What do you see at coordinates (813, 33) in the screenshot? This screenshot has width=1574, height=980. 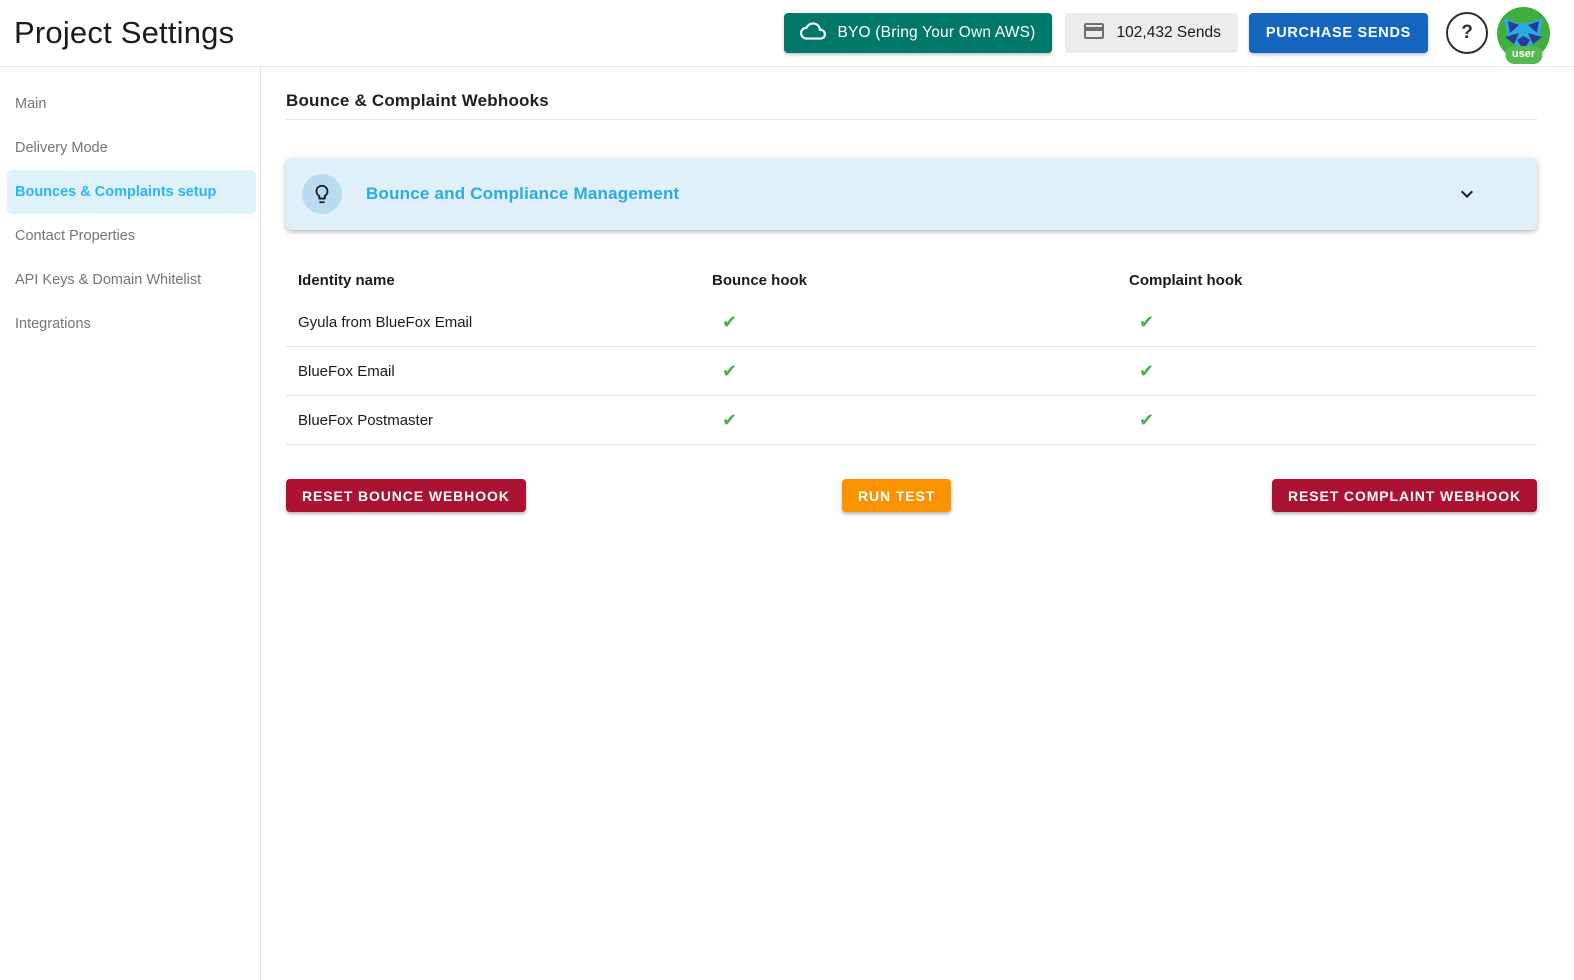 I see `cloud-icon` at bounding box center [813, 33].